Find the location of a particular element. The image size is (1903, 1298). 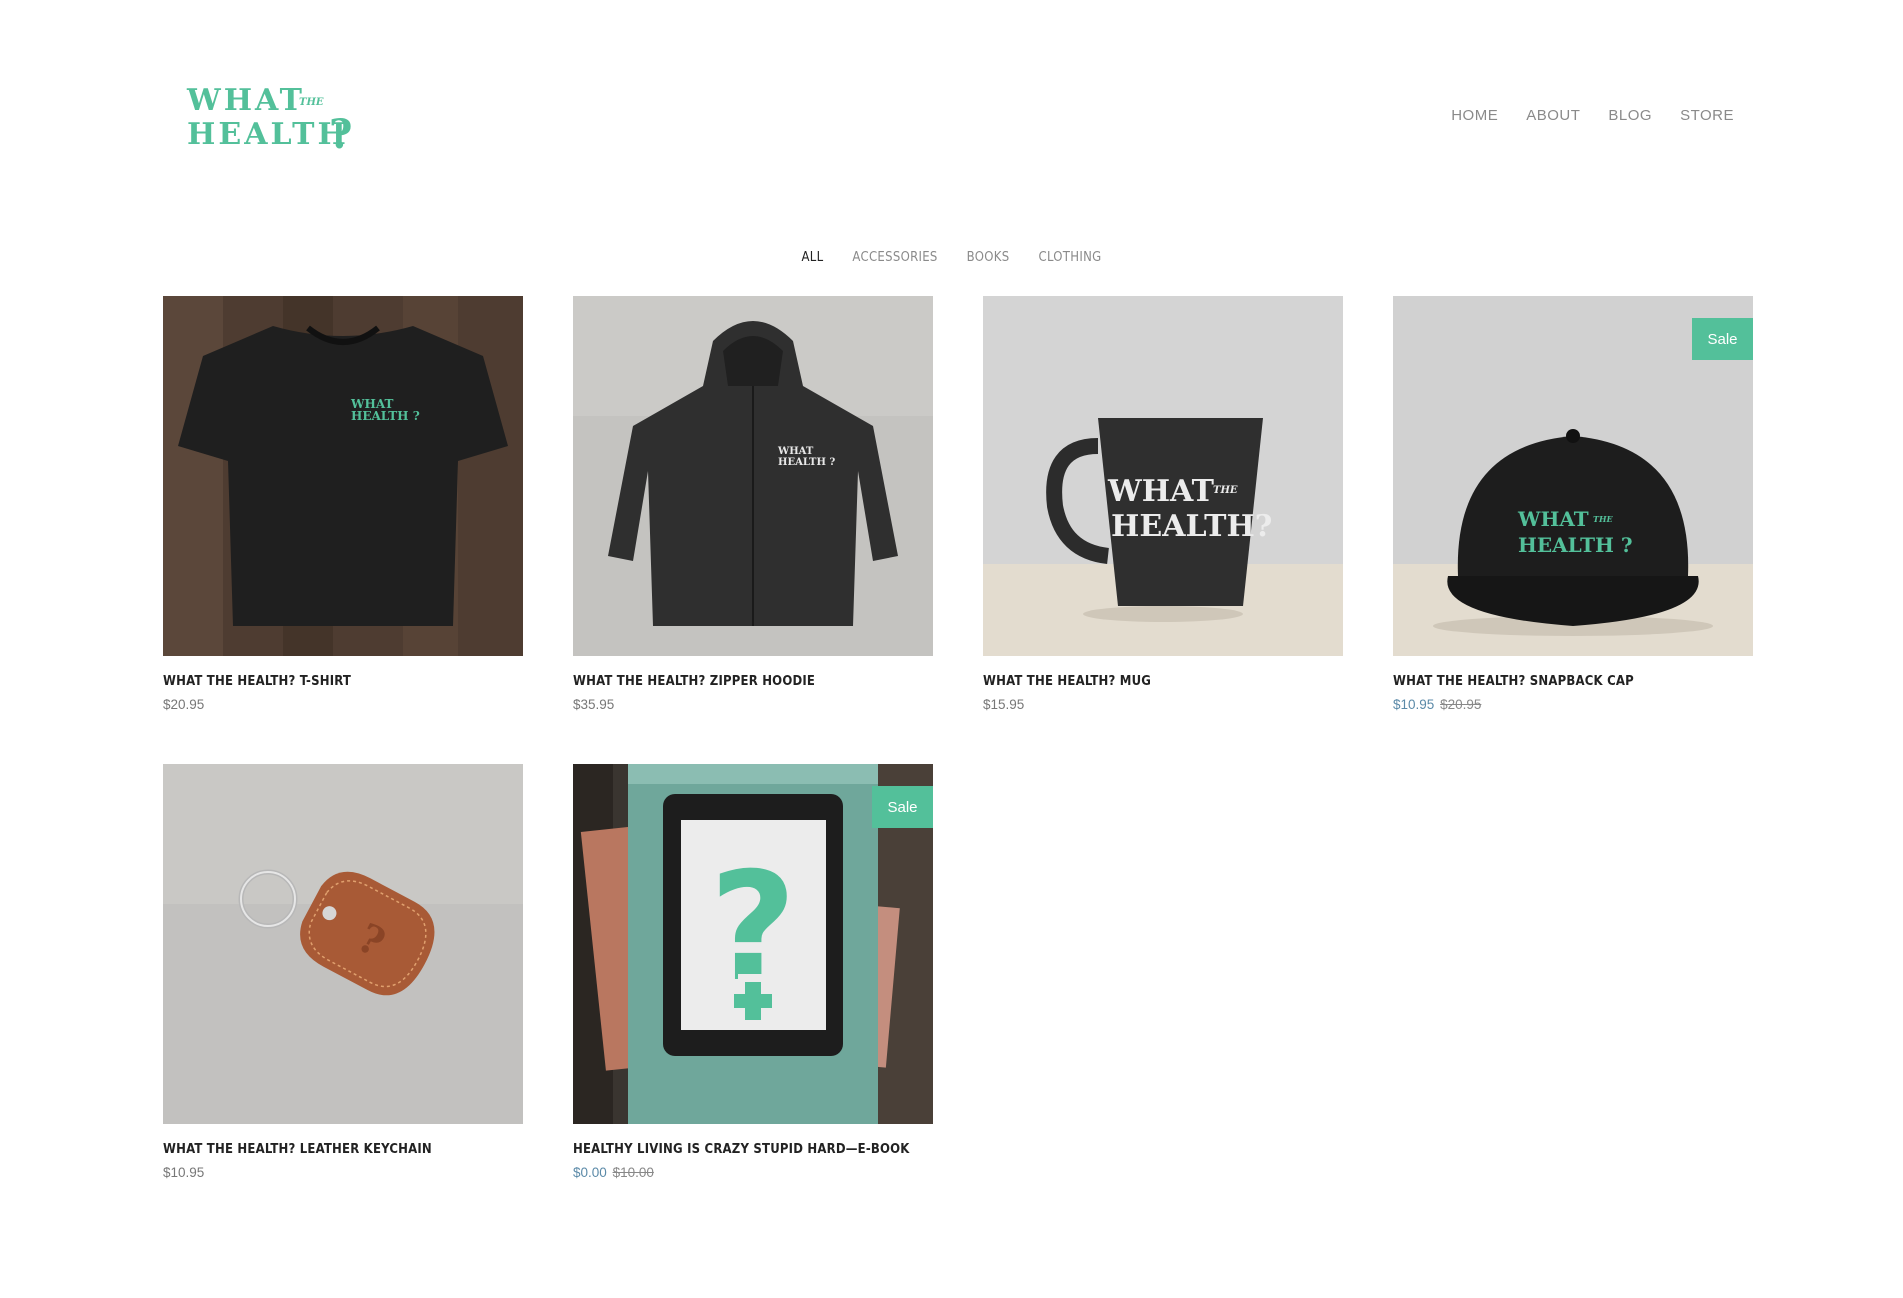

product-price: $15.95 is located at coordinates (1004, 704).